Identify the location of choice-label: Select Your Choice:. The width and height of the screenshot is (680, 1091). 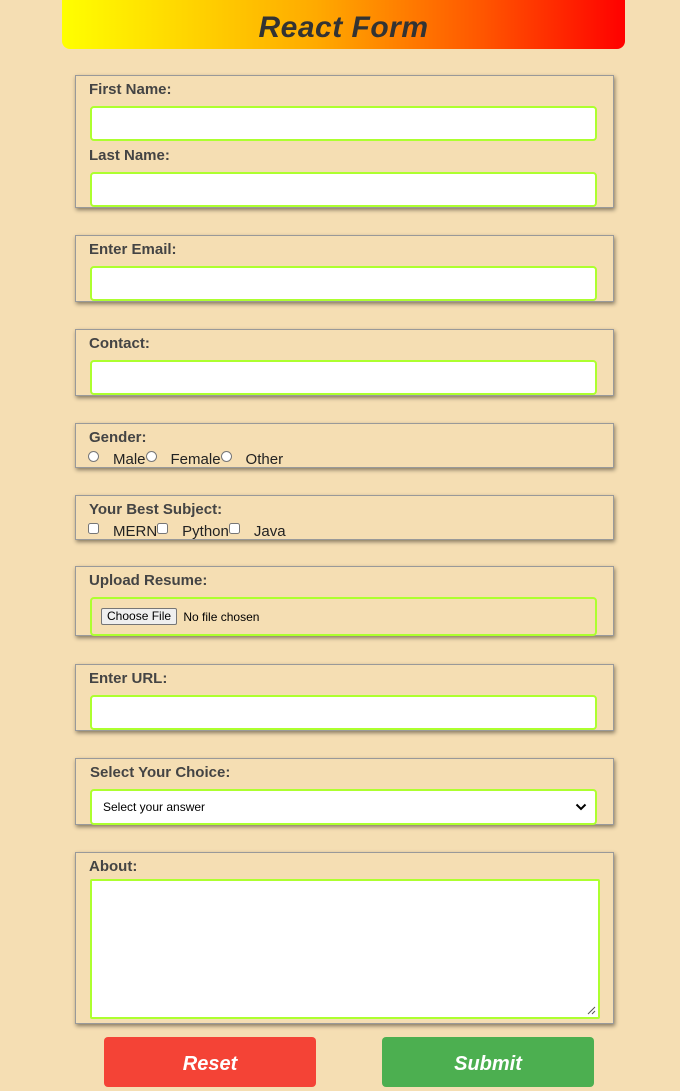
(160, 772).